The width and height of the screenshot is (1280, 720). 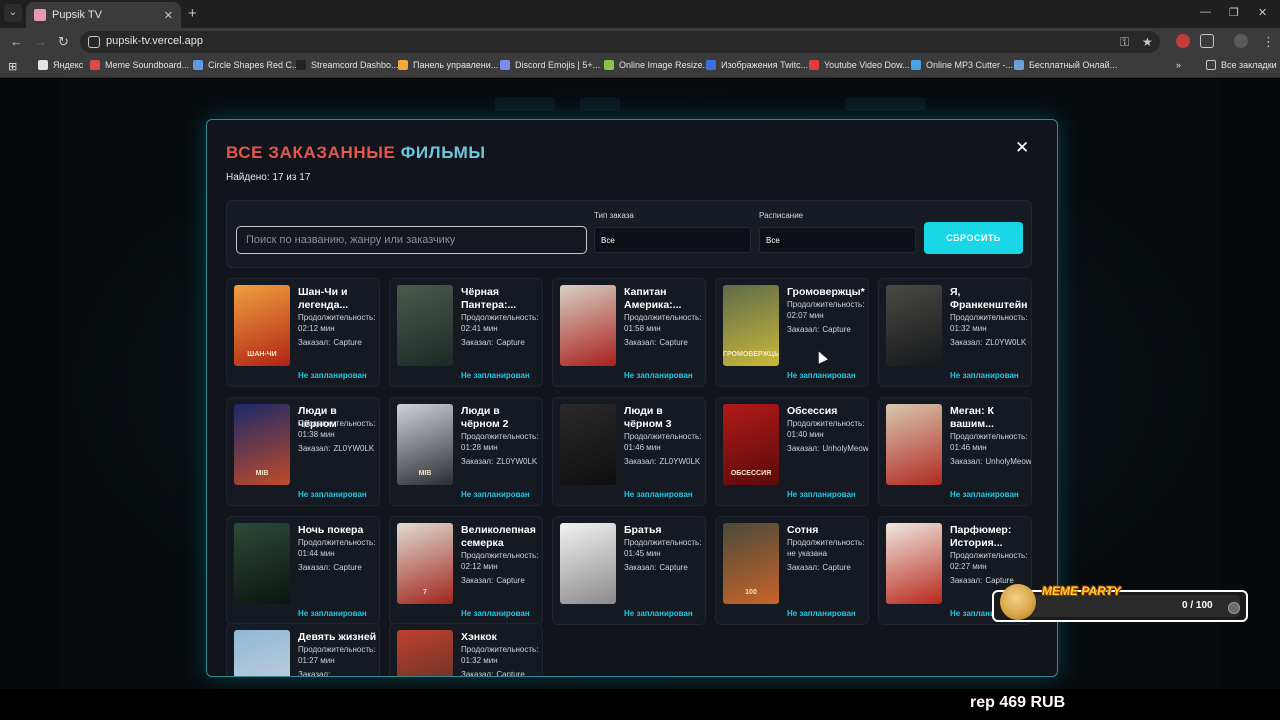 What do you see at coordinates (1120, 603) in the screenshot?
I see `meme-party-widget: MEME PARTY 0 / 100` at bounding box center [1120, 603].